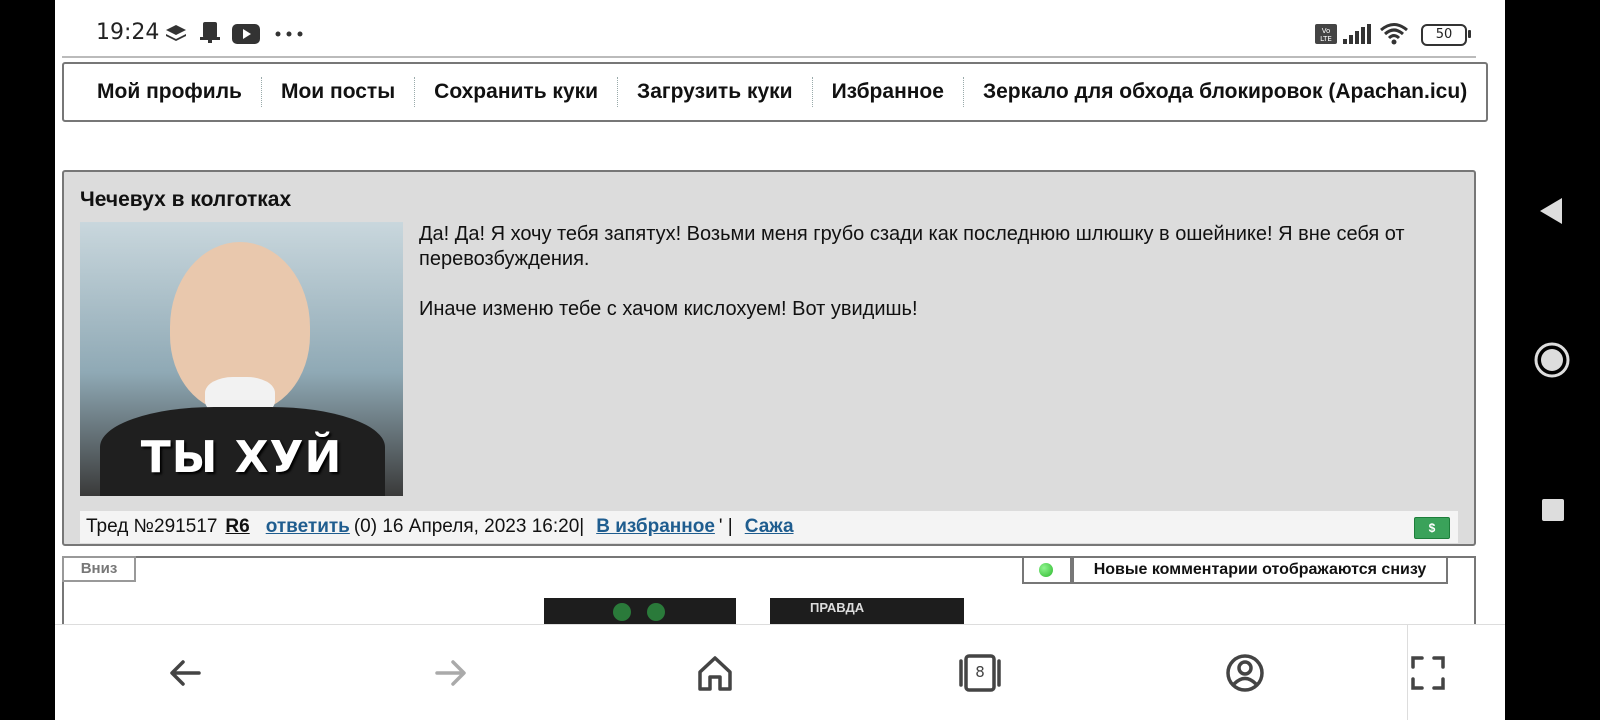 The image size is (1600, 720). What do you see at coordinates (1357, 34) in the screenshot?
I see `signal-icon` at bounding box center [1357, 34].